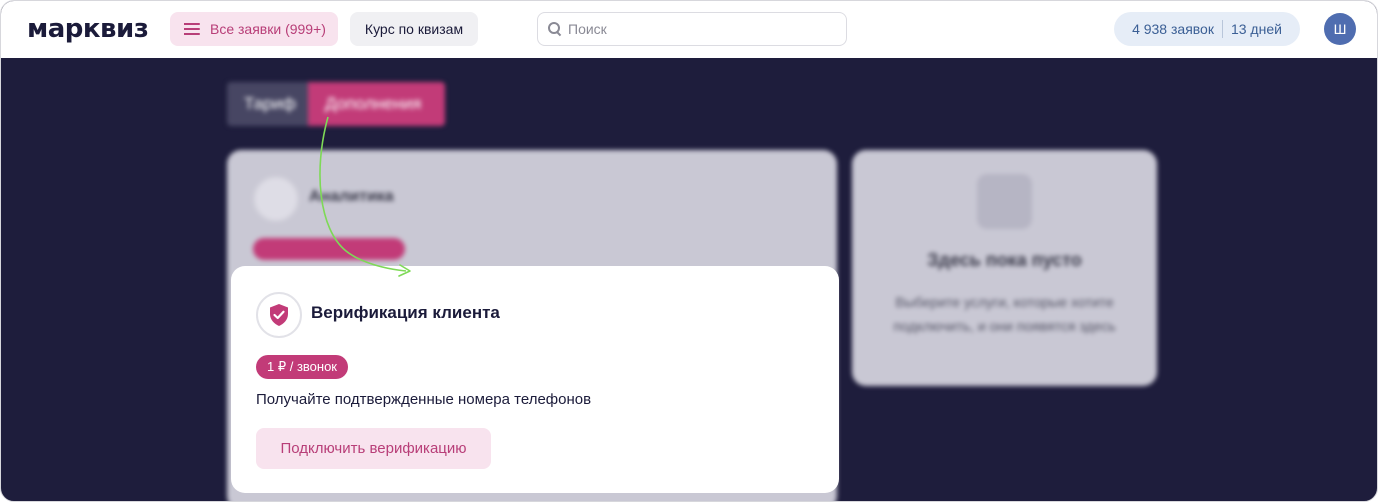  I want to click on shield-check-icon, so click(279, 315).